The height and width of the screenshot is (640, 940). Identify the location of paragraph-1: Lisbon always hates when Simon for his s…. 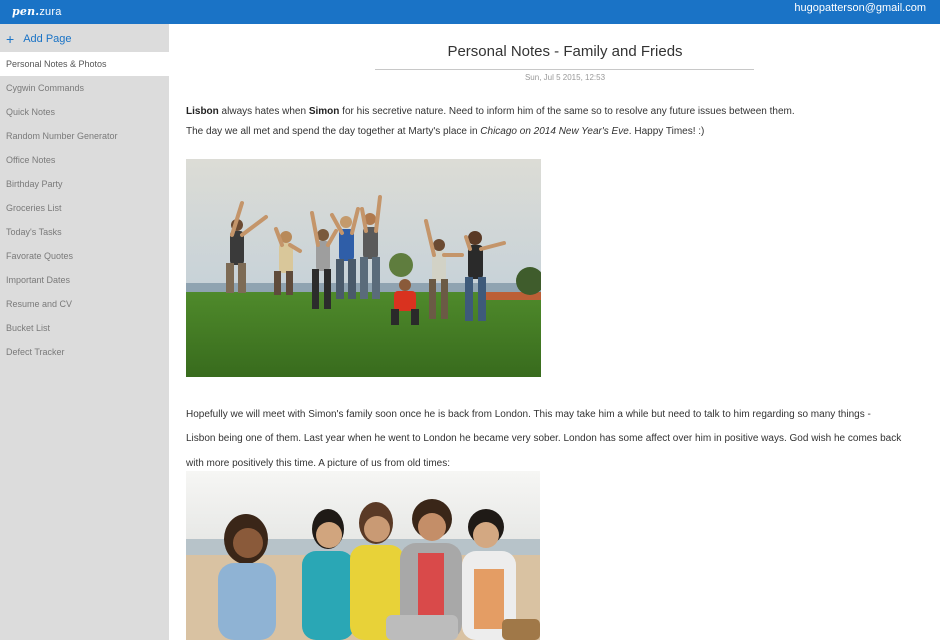
(490, 111).